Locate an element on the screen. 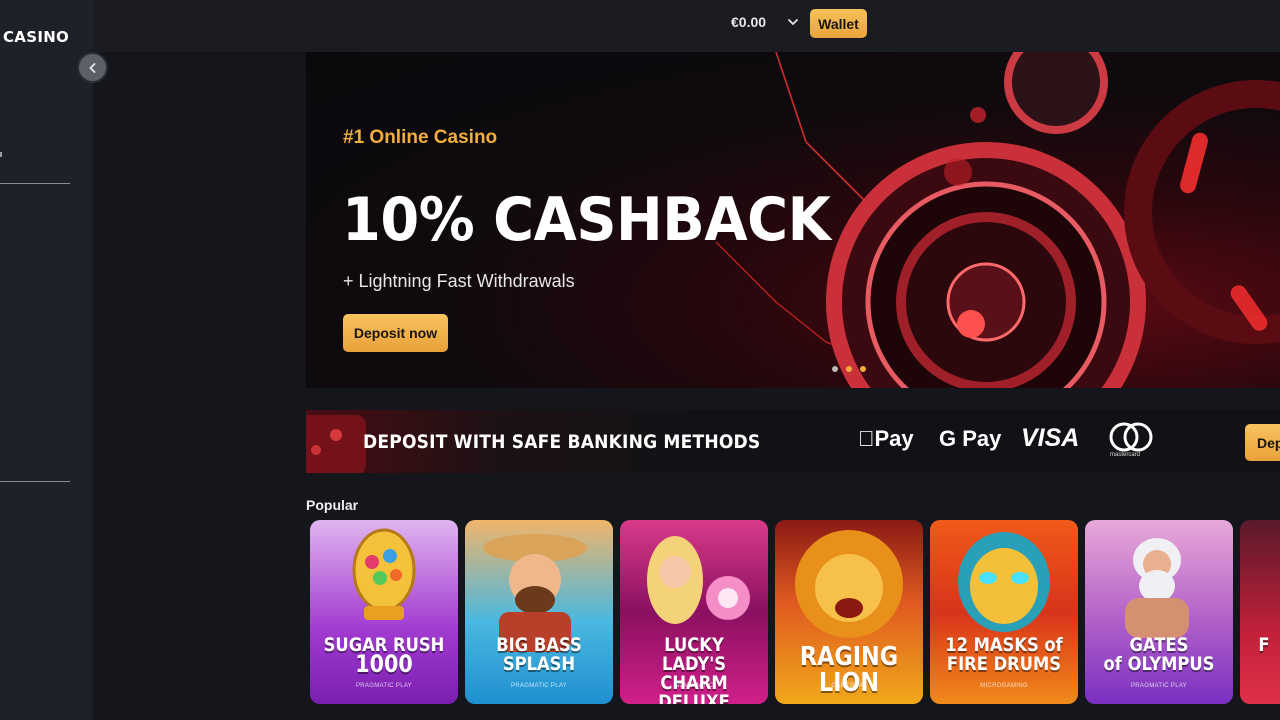 The height and width of the screenshot is (720, 1280). game-provider: NOVOMATIC is located at coordinates (694, 686).